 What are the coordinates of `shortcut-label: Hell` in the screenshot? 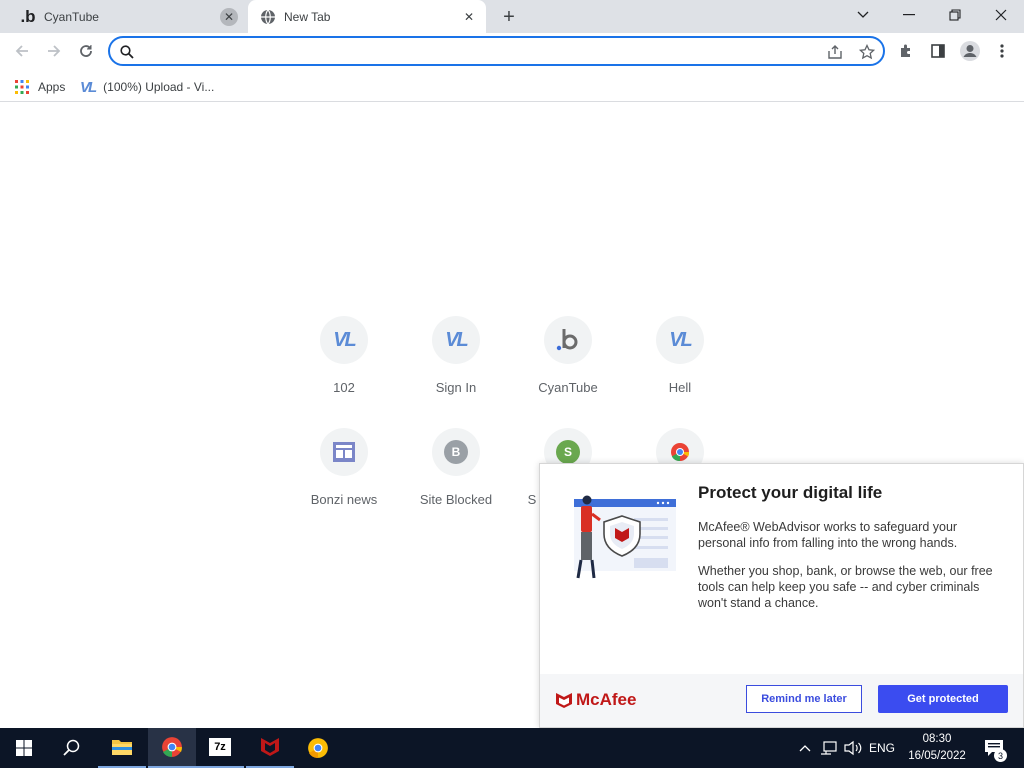 It's located at (680, 387).